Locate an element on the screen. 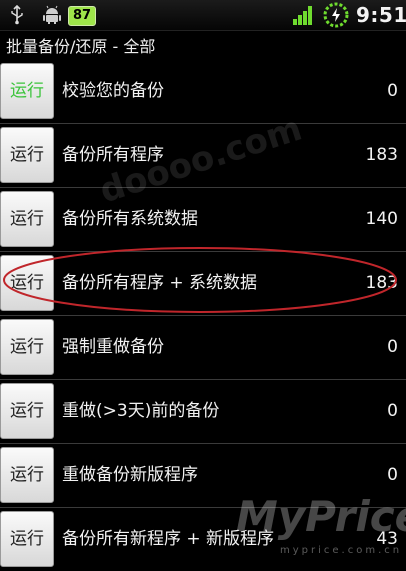 Image resolution: width=406 pixels, height=571 pixels. android-icon is located at coordinates (52, 14).